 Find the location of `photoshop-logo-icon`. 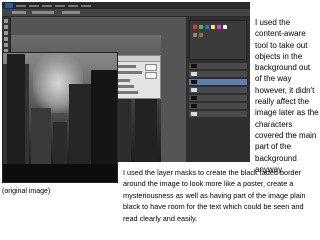

photoshop-logo-icon is located at coordinates (9, 5).